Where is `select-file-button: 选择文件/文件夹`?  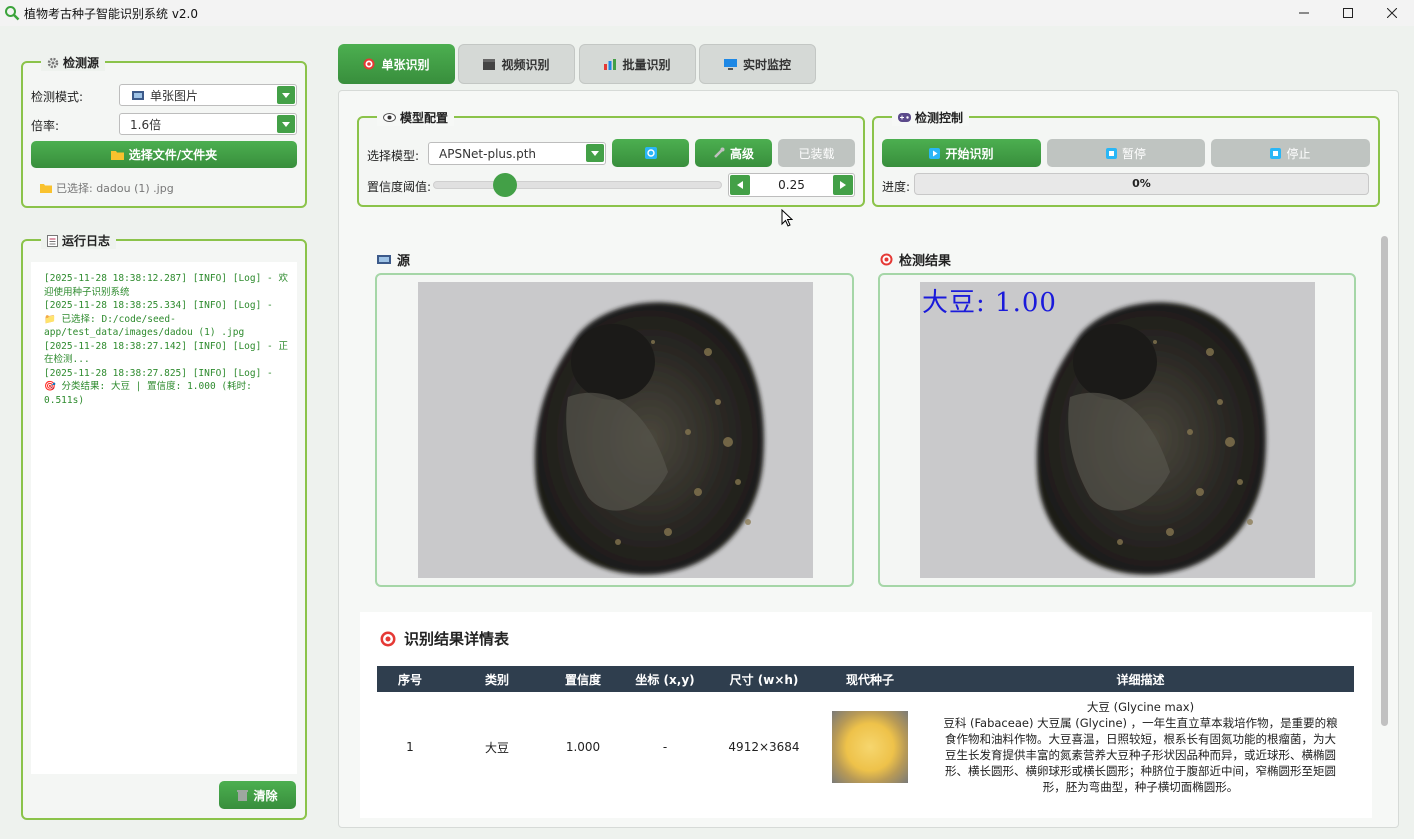
select-file-button: 选择文件/文件夹 is located at coordinates (164, 154).